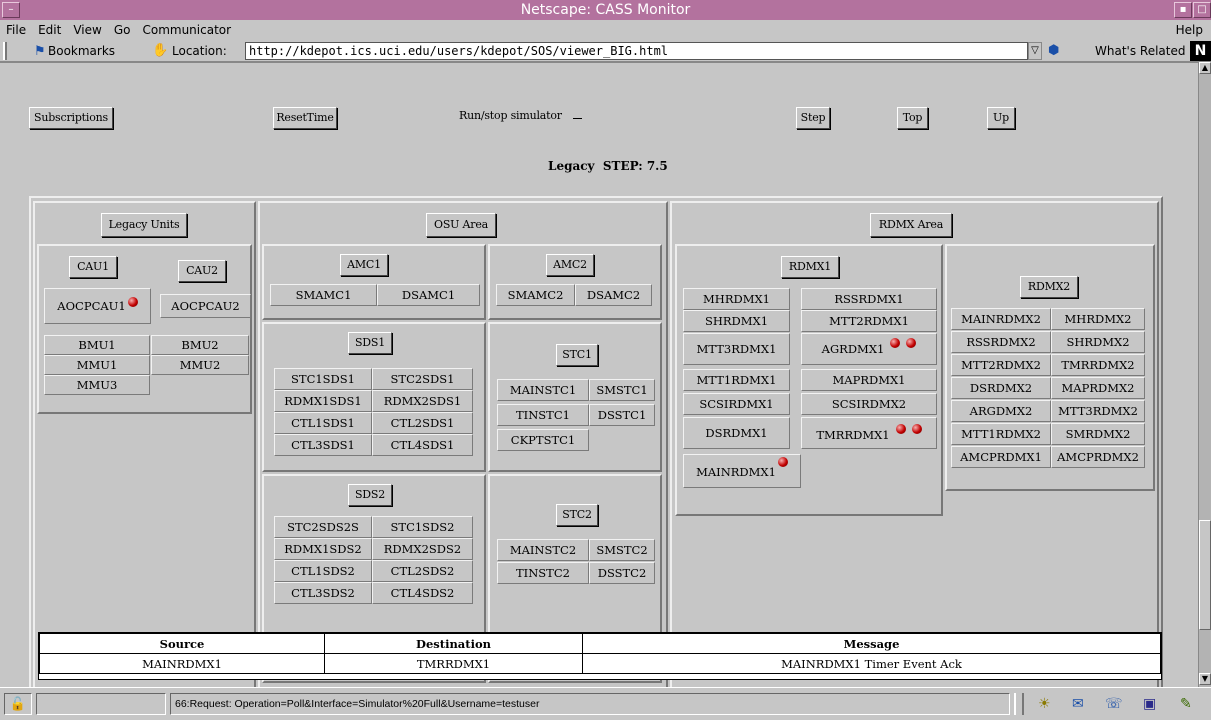 This screenshot has height=720, width=1211. Describe the element at coordinates (810, 267) in the screenshot. I see `rdmx1-button: RDMX1` at that location.